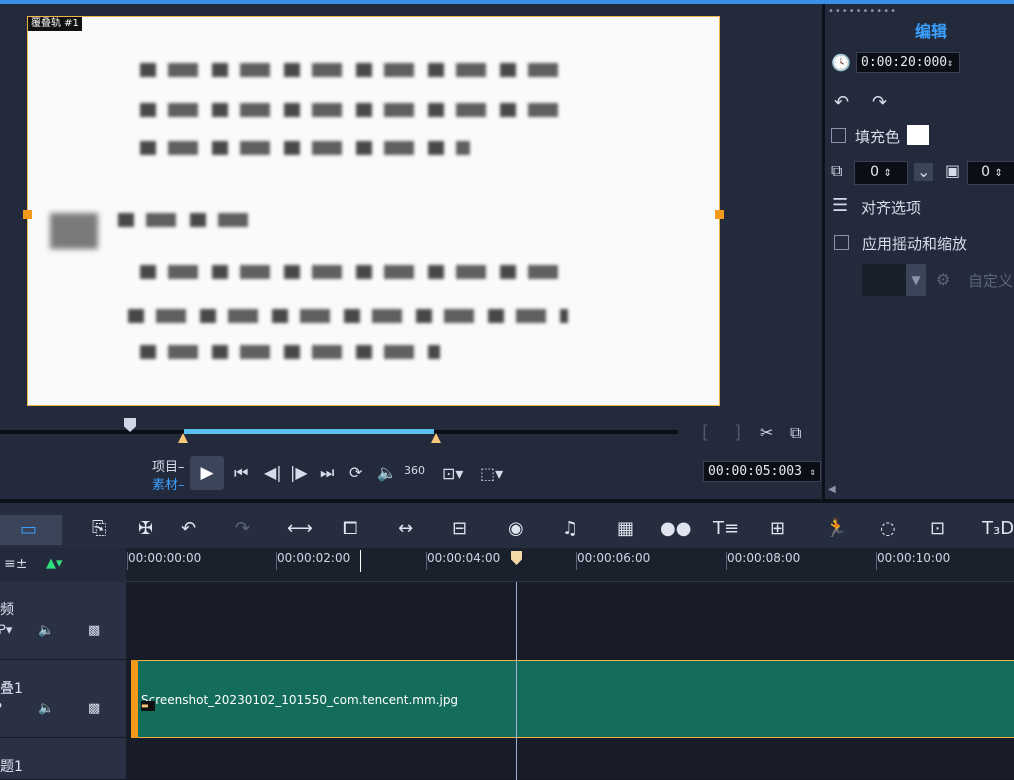 The height and width of the screenshot is (780, 1014). What do you see at coordinates (148, 706) in the screenshot?
I see `clip-type-icon: ▬` at bounding box center [148, 706].